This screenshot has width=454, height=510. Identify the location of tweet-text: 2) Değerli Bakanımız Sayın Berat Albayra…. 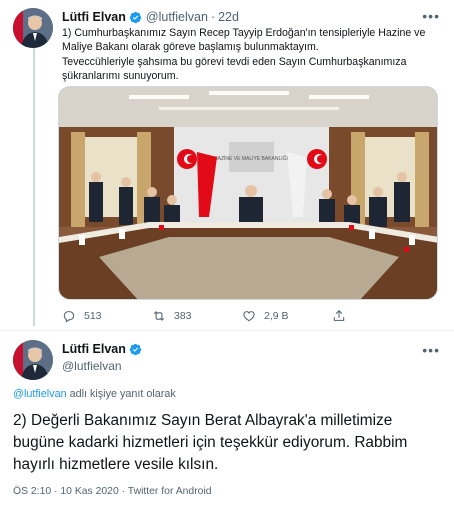
(210, 442).